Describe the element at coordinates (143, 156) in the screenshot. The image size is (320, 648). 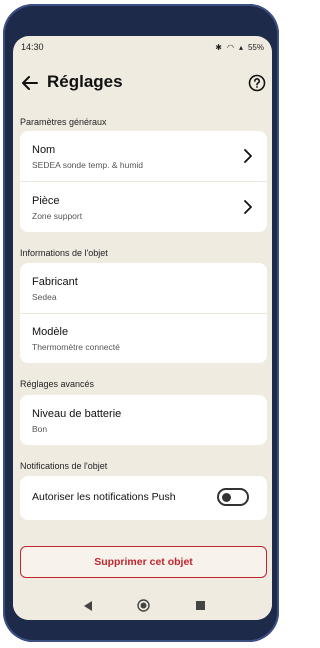
I see `name-row: Nom SEDEA sonde temp. & humid` at that location.